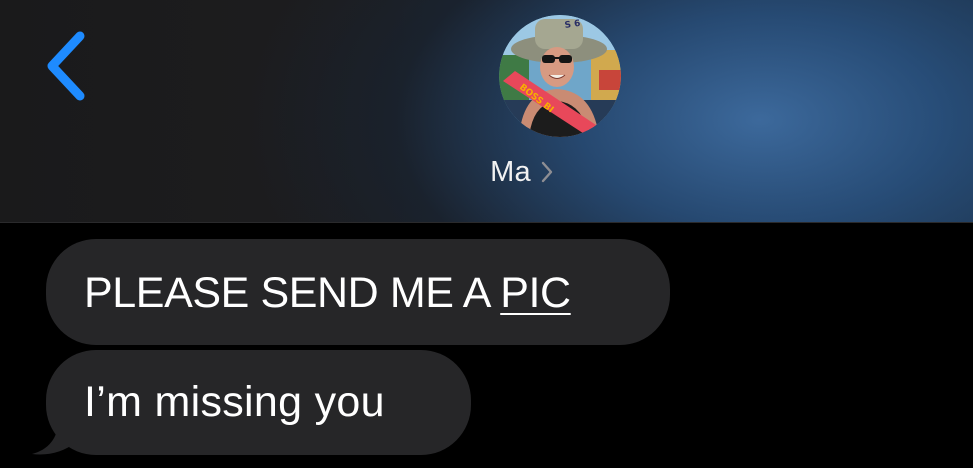  I want to click on message-text: PLEASE SEND ME A, so click(292, 293).